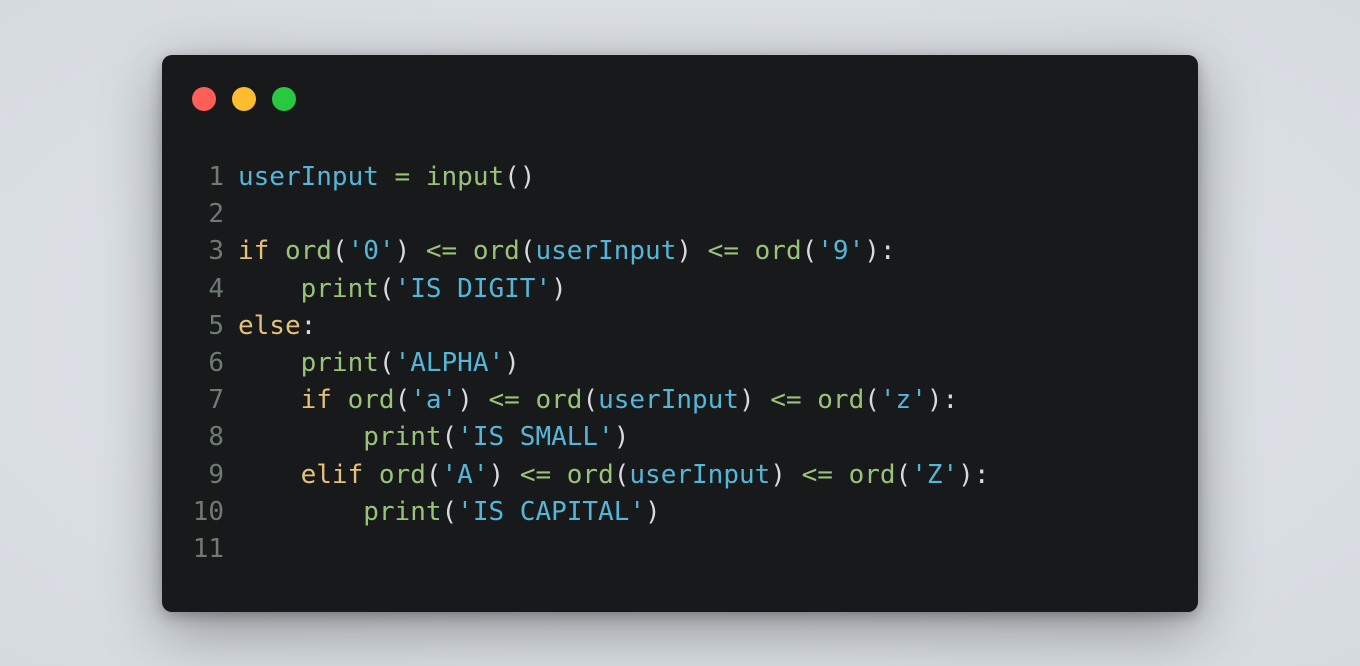 The image size is (1360, 666). I want to click on line-number: 10, so click(208, 511).